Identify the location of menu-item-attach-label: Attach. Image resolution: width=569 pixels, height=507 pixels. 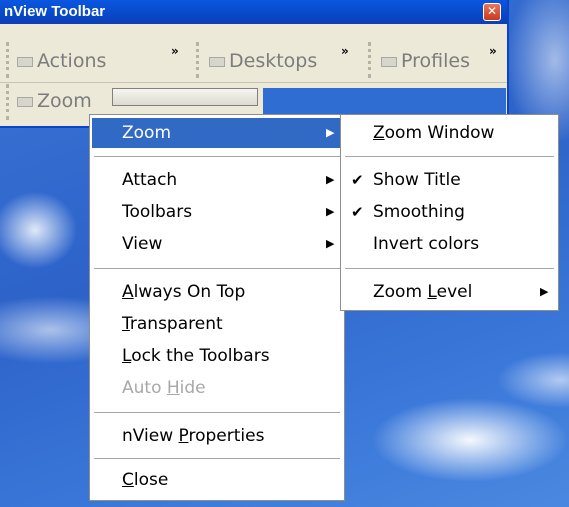
(150, 180).